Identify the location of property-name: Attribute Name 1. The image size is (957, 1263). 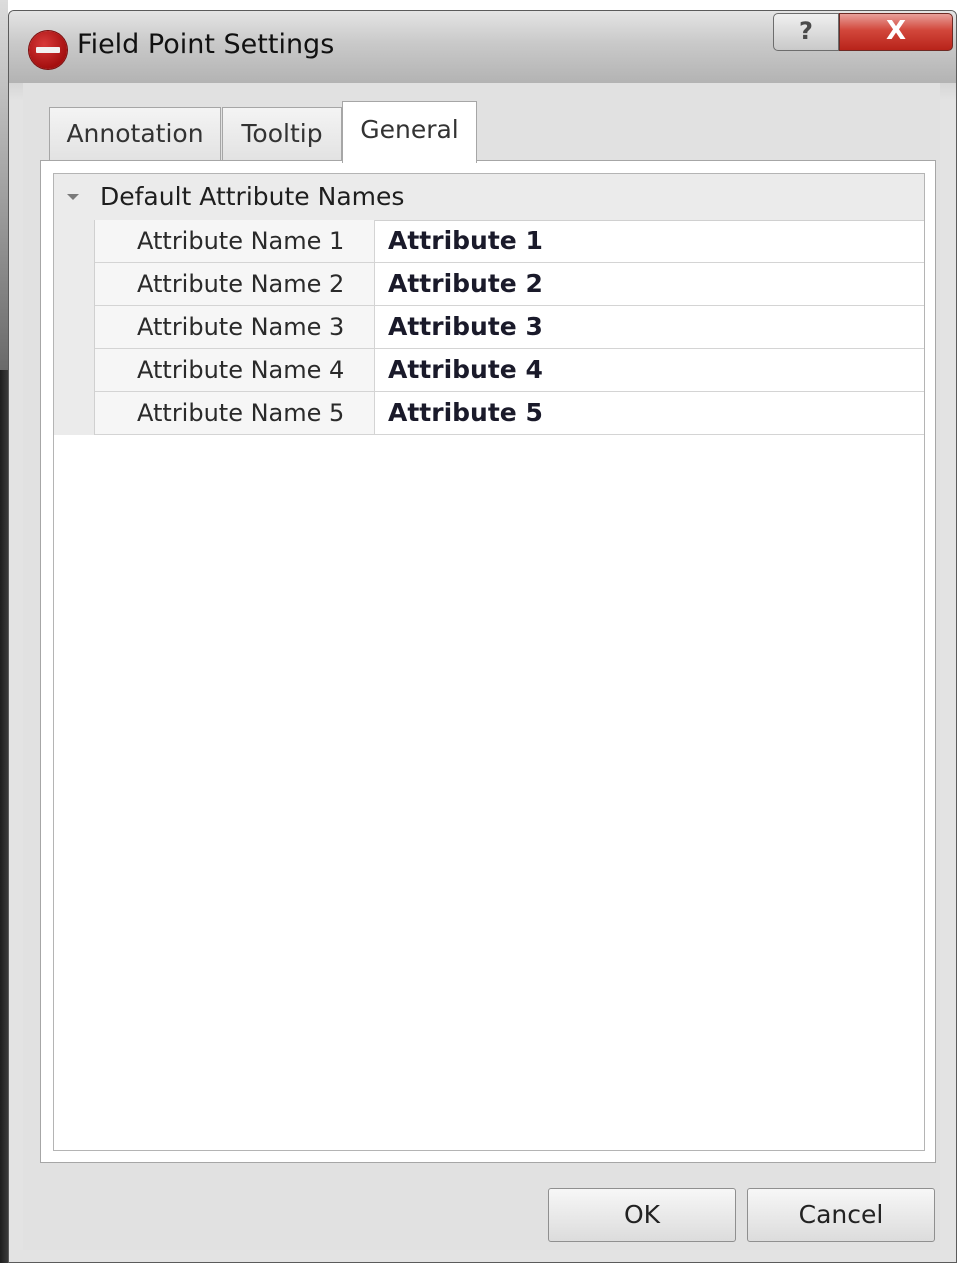
(235, 241).